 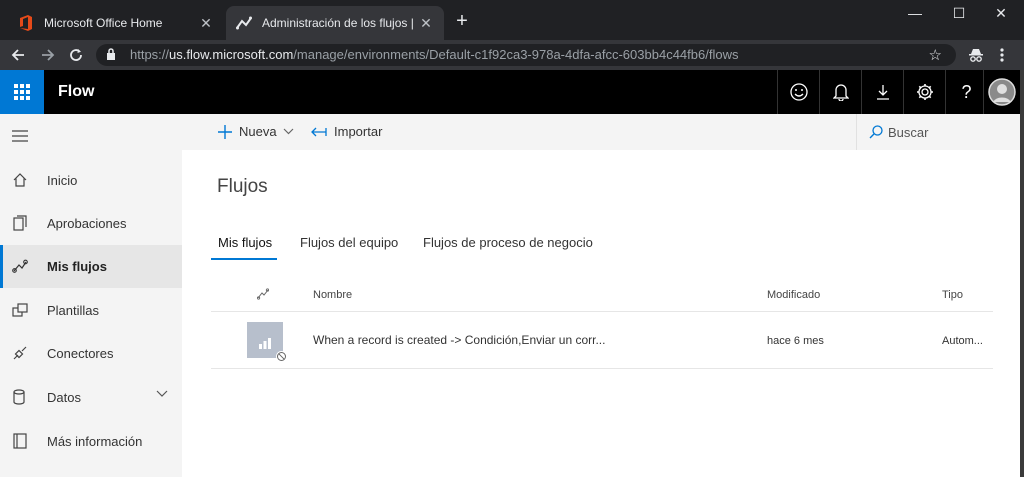 I want to click on download-icon, so click(x=882, y=92).